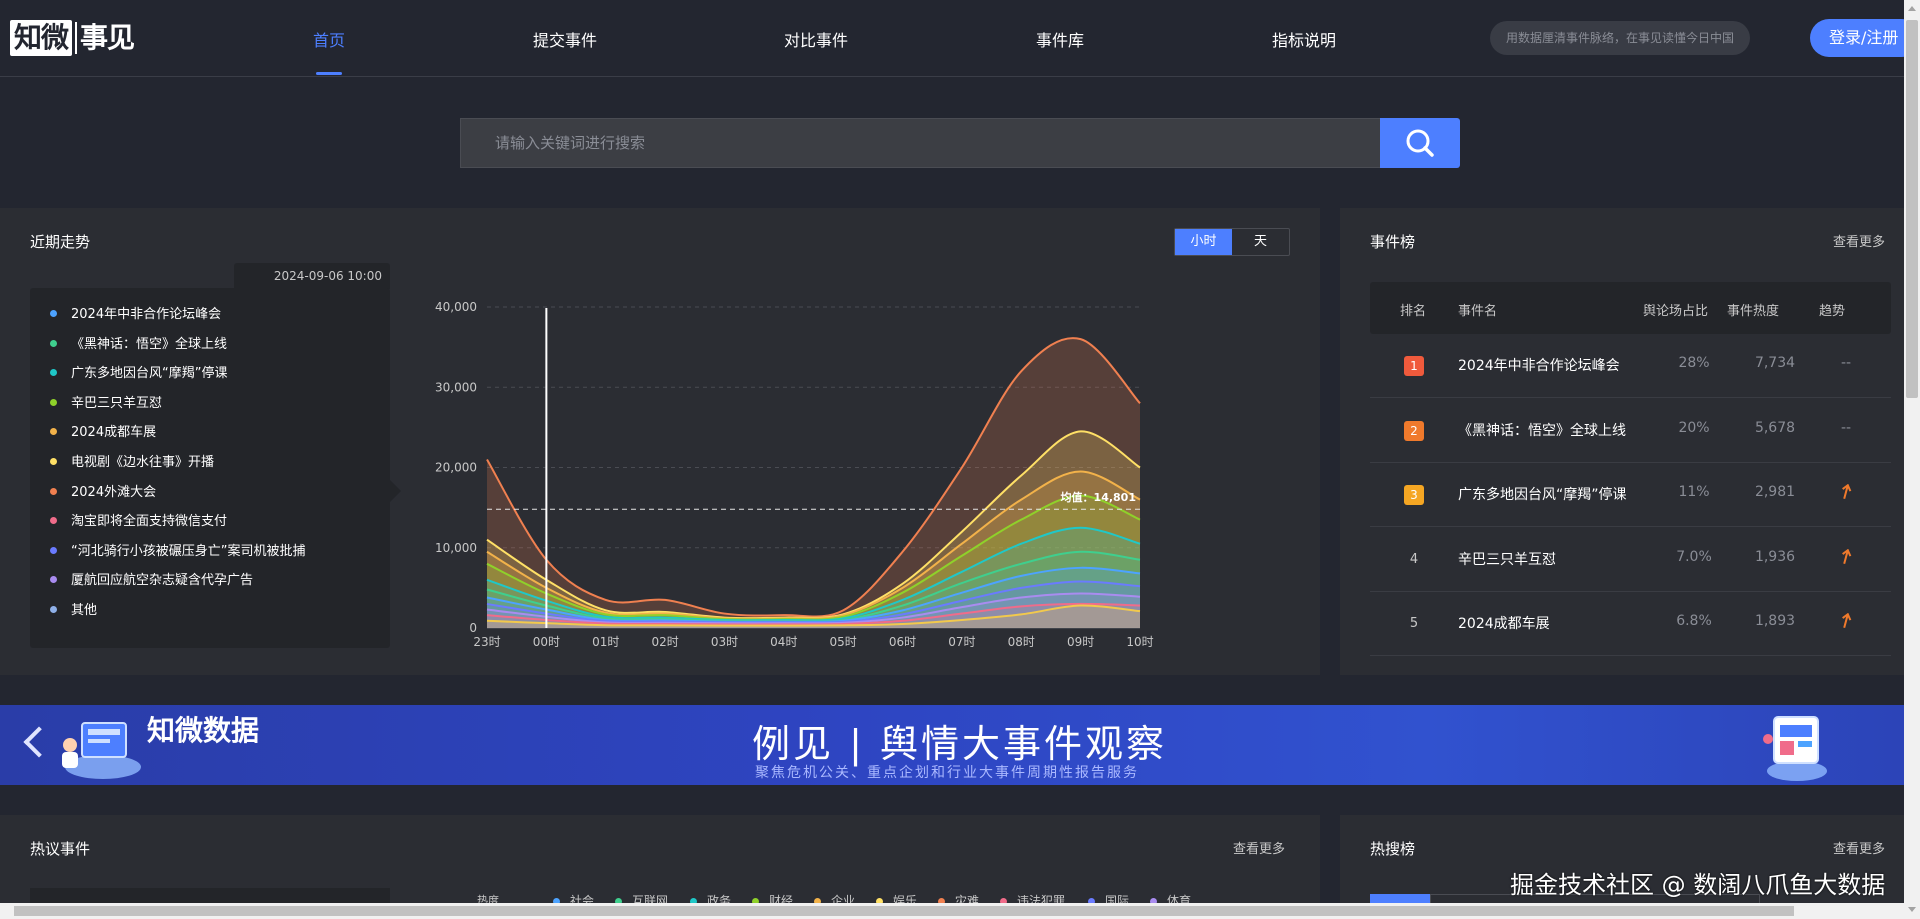 The width and height of the screenshot is (1920, 919). What do you see at coordinates (1393, 849) in the screenshot?
I see `hot-search-title: 热搜榜` at bounding box center [1393, 849].